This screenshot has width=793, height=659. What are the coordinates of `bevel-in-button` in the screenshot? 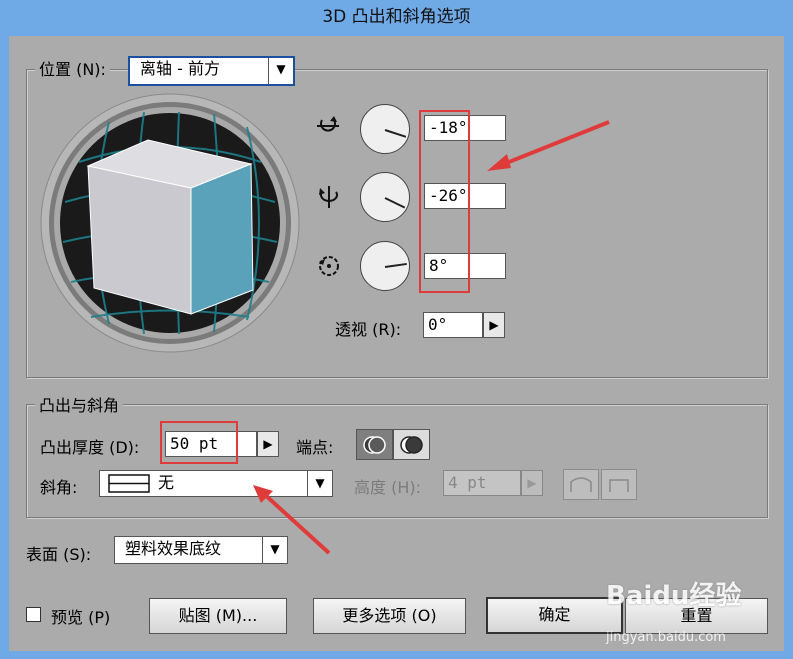 It's located at (619, 484).